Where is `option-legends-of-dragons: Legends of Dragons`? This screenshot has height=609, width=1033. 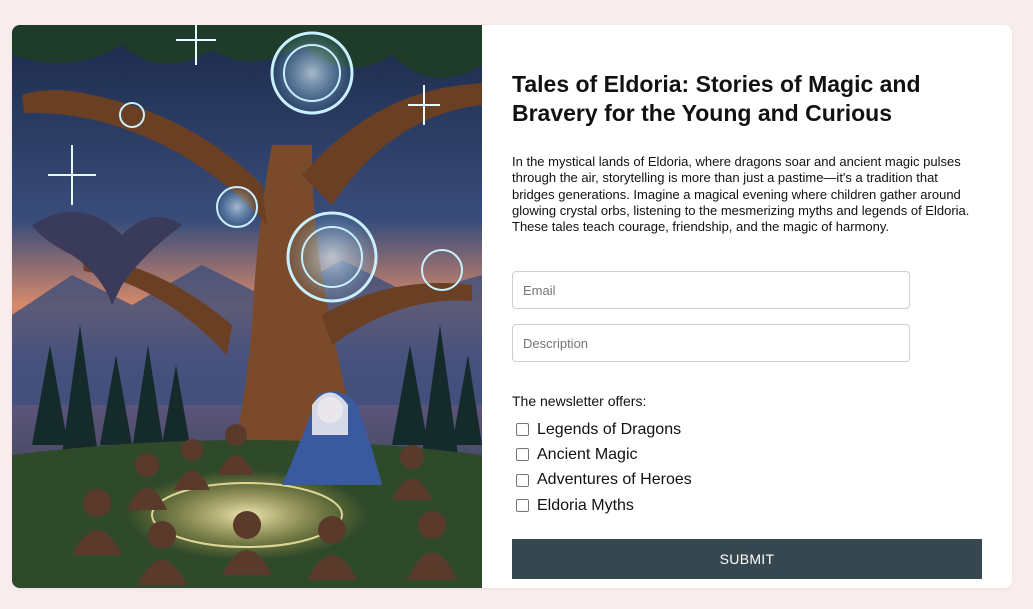 option-legends-of-dragons: Legends of Dragons is located at coordinates (602, 429).